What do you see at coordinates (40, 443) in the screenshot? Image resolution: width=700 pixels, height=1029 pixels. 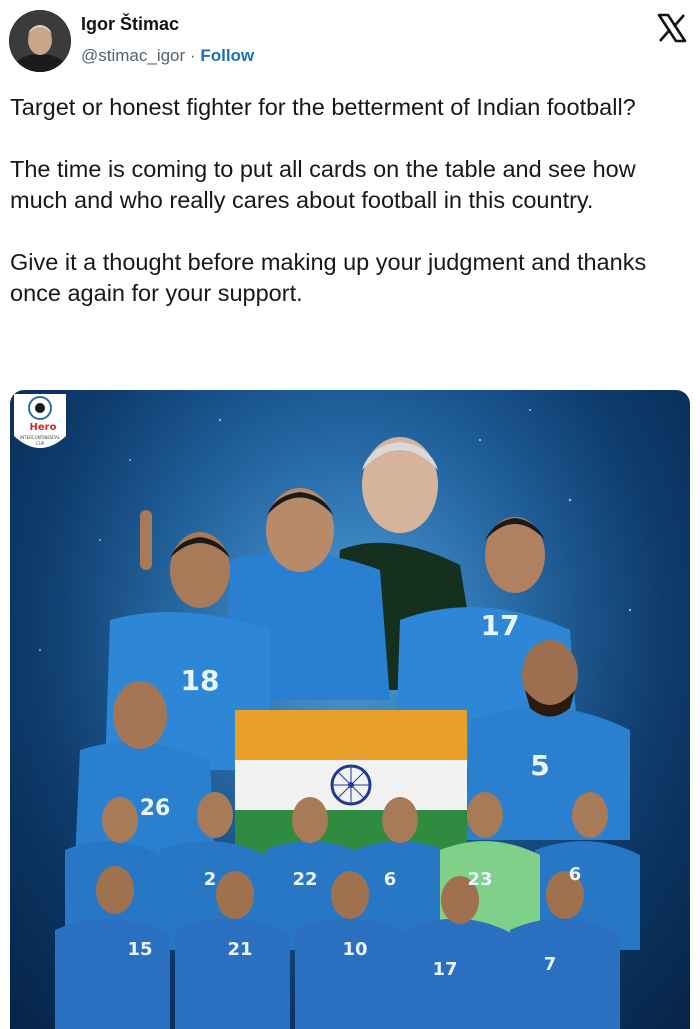 I see `badge-cup: CUP` at bounding box center [40, 443].